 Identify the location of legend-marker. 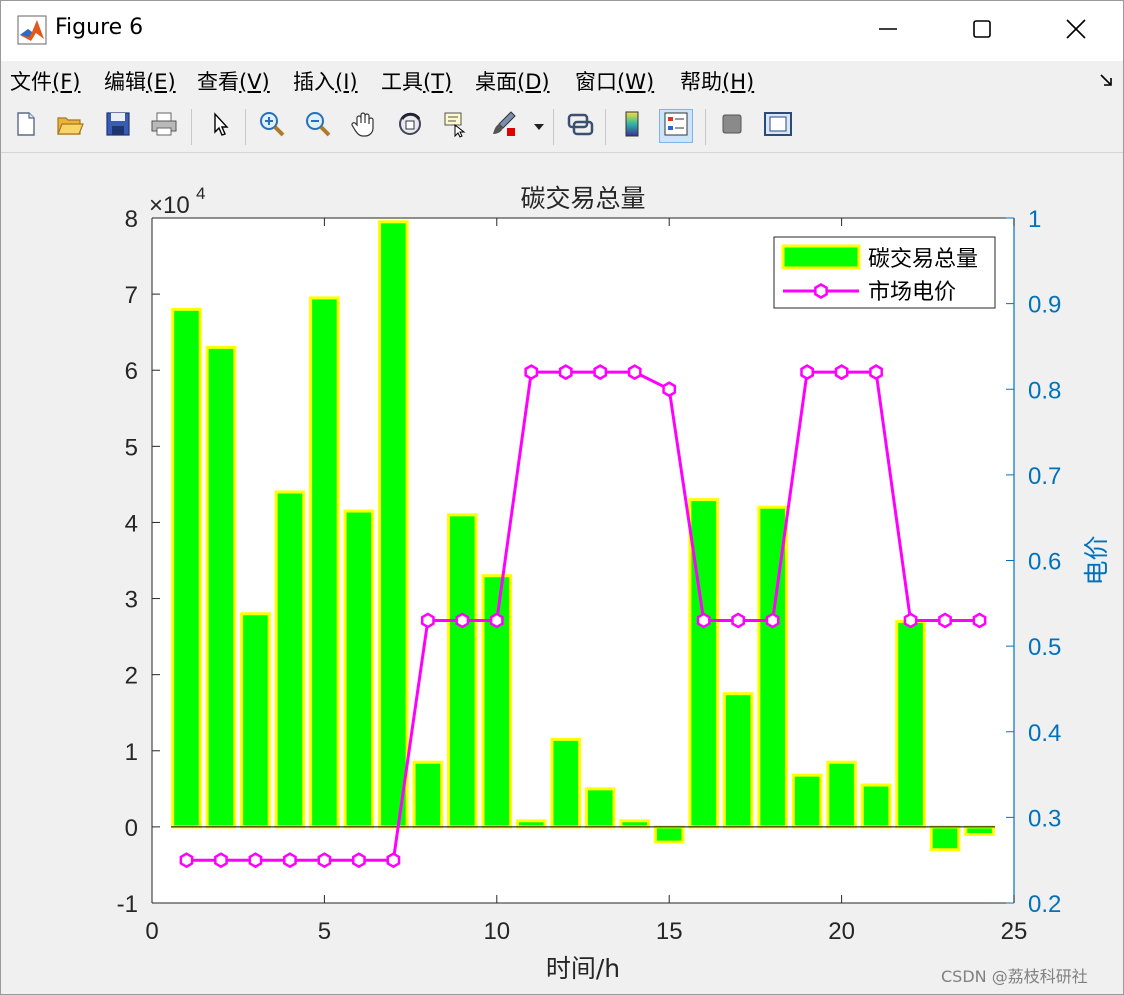
(821, 291).